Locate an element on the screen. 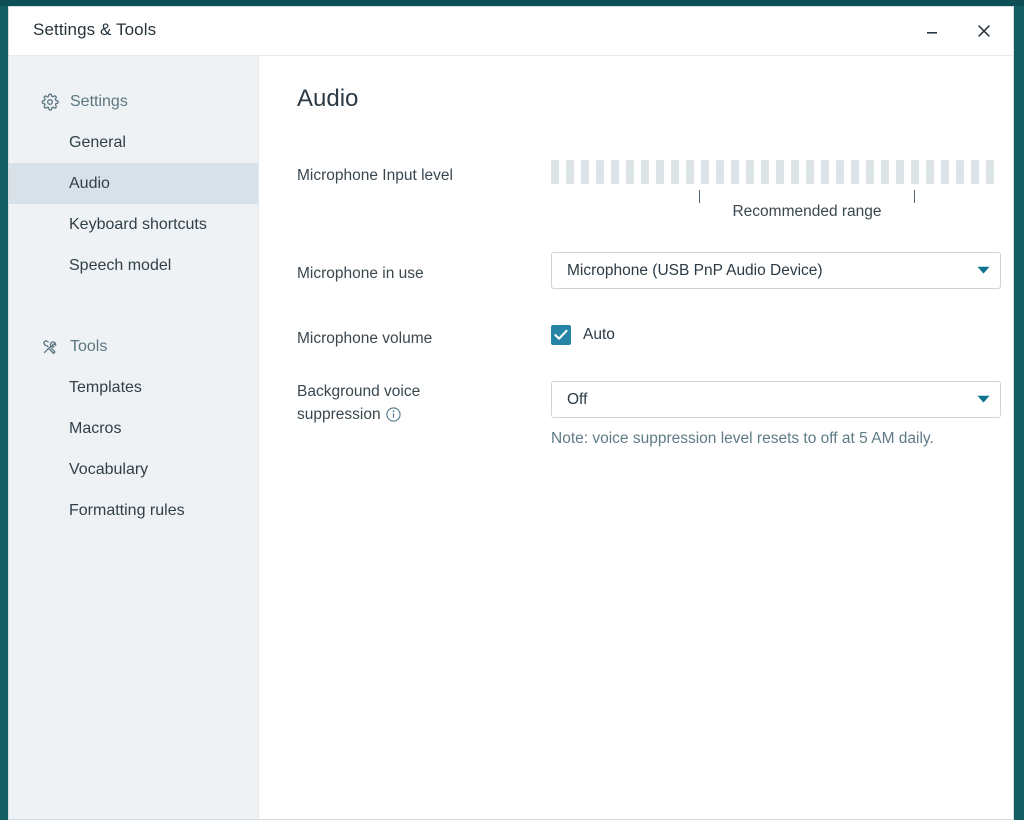 The width and height of the screenshot is (1024, 820). checkbox-box is located at coordinates (561, 335).